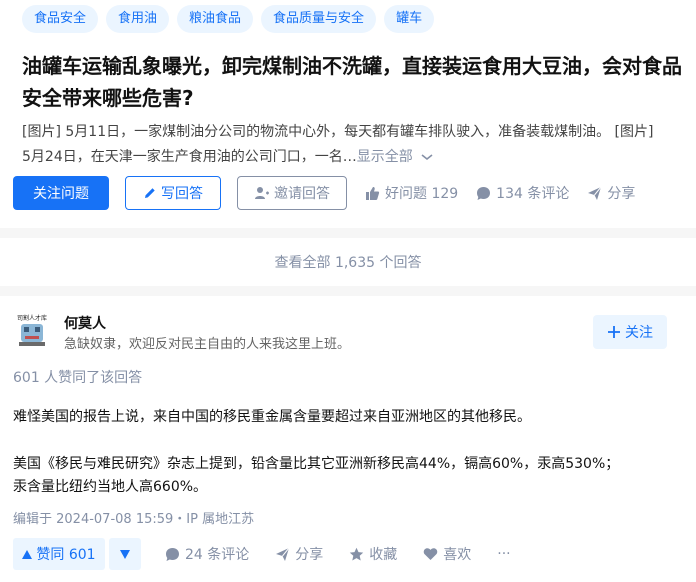 The image size is (696, 582). Describe the element at coordinates (262, 193) in the screenshot. I see `invite-user-icon` at that location.